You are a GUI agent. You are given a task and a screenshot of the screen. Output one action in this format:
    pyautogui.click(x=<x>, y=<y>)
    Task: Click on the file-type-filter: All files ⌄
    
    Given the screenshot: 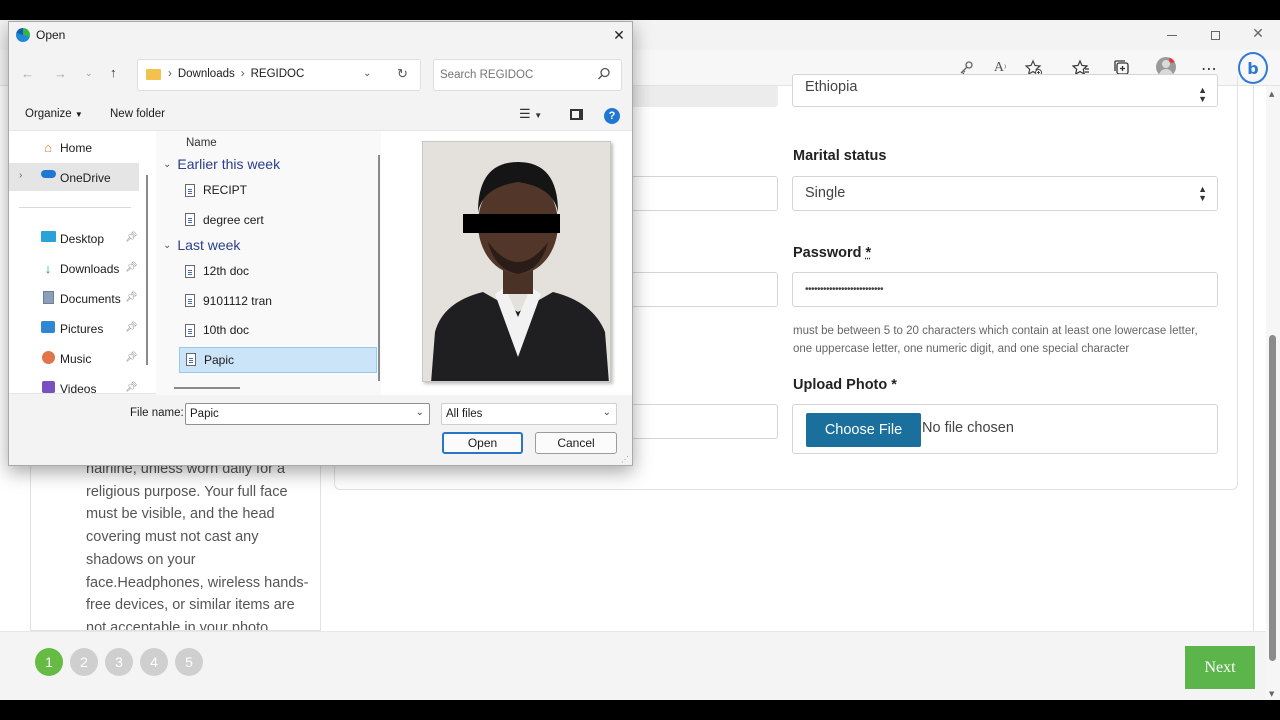 What is the action you would take?
    pyautogui.click(x=529, y=414)
    